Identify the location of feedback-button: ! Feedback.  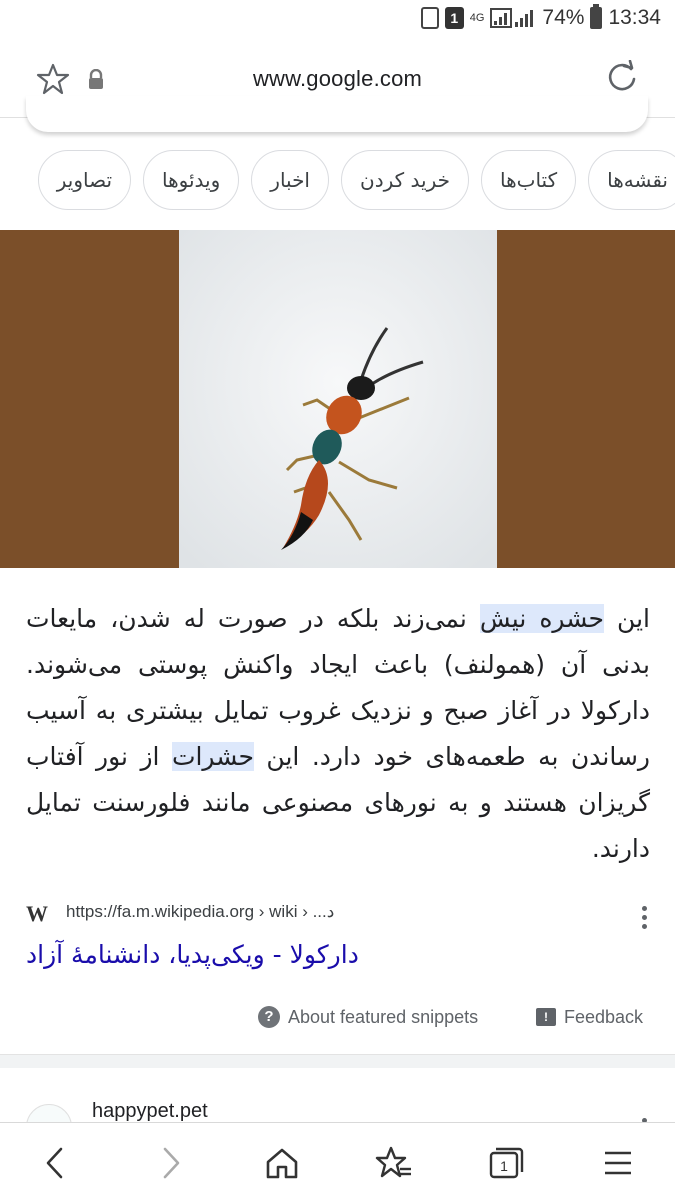
(589, 1017).